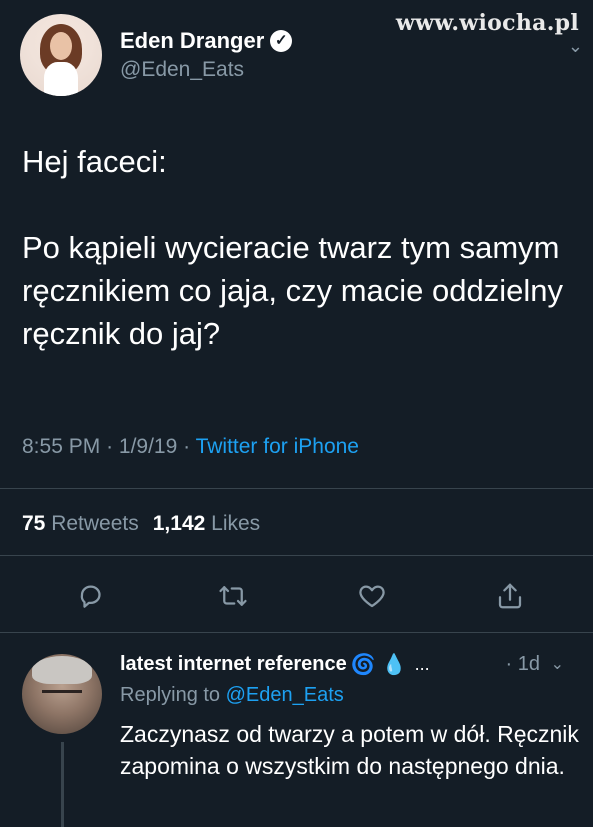 This screenshot has width=593, height=827. I want to click on replying-to-handle: @Eden_Eats, so click(285, 695).